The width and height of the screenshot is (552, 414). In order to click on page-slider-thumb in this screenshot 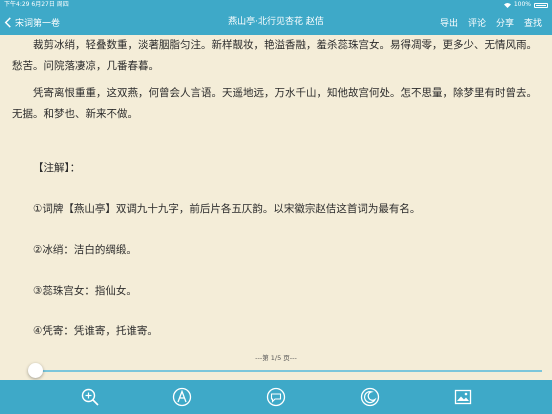, I will do `click(35, 370)`.